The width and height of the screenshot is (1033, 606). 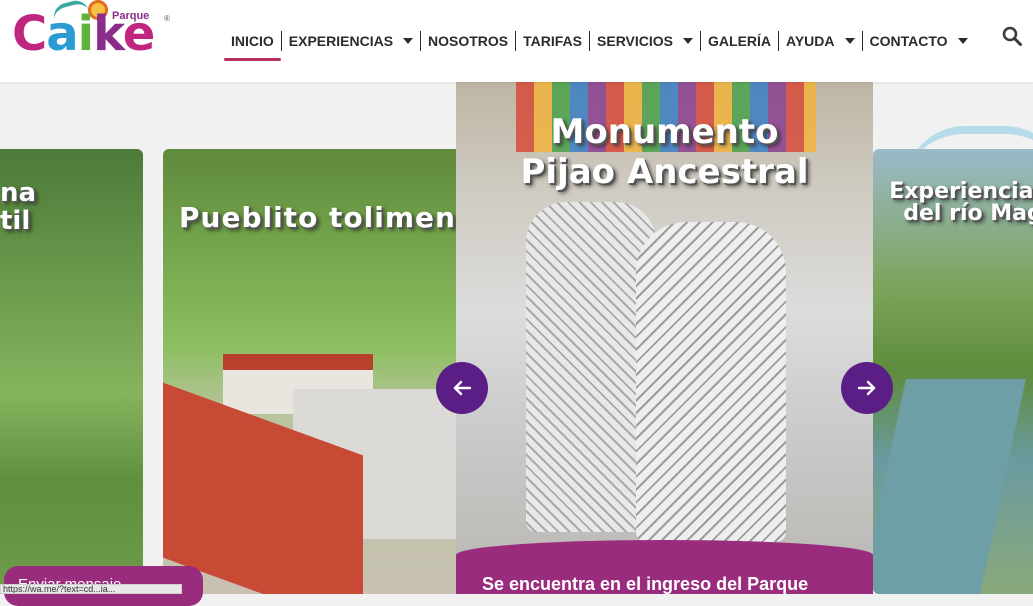 I want to click on nav-item-ayuda: AYUDA, so click(x=820, y=41).